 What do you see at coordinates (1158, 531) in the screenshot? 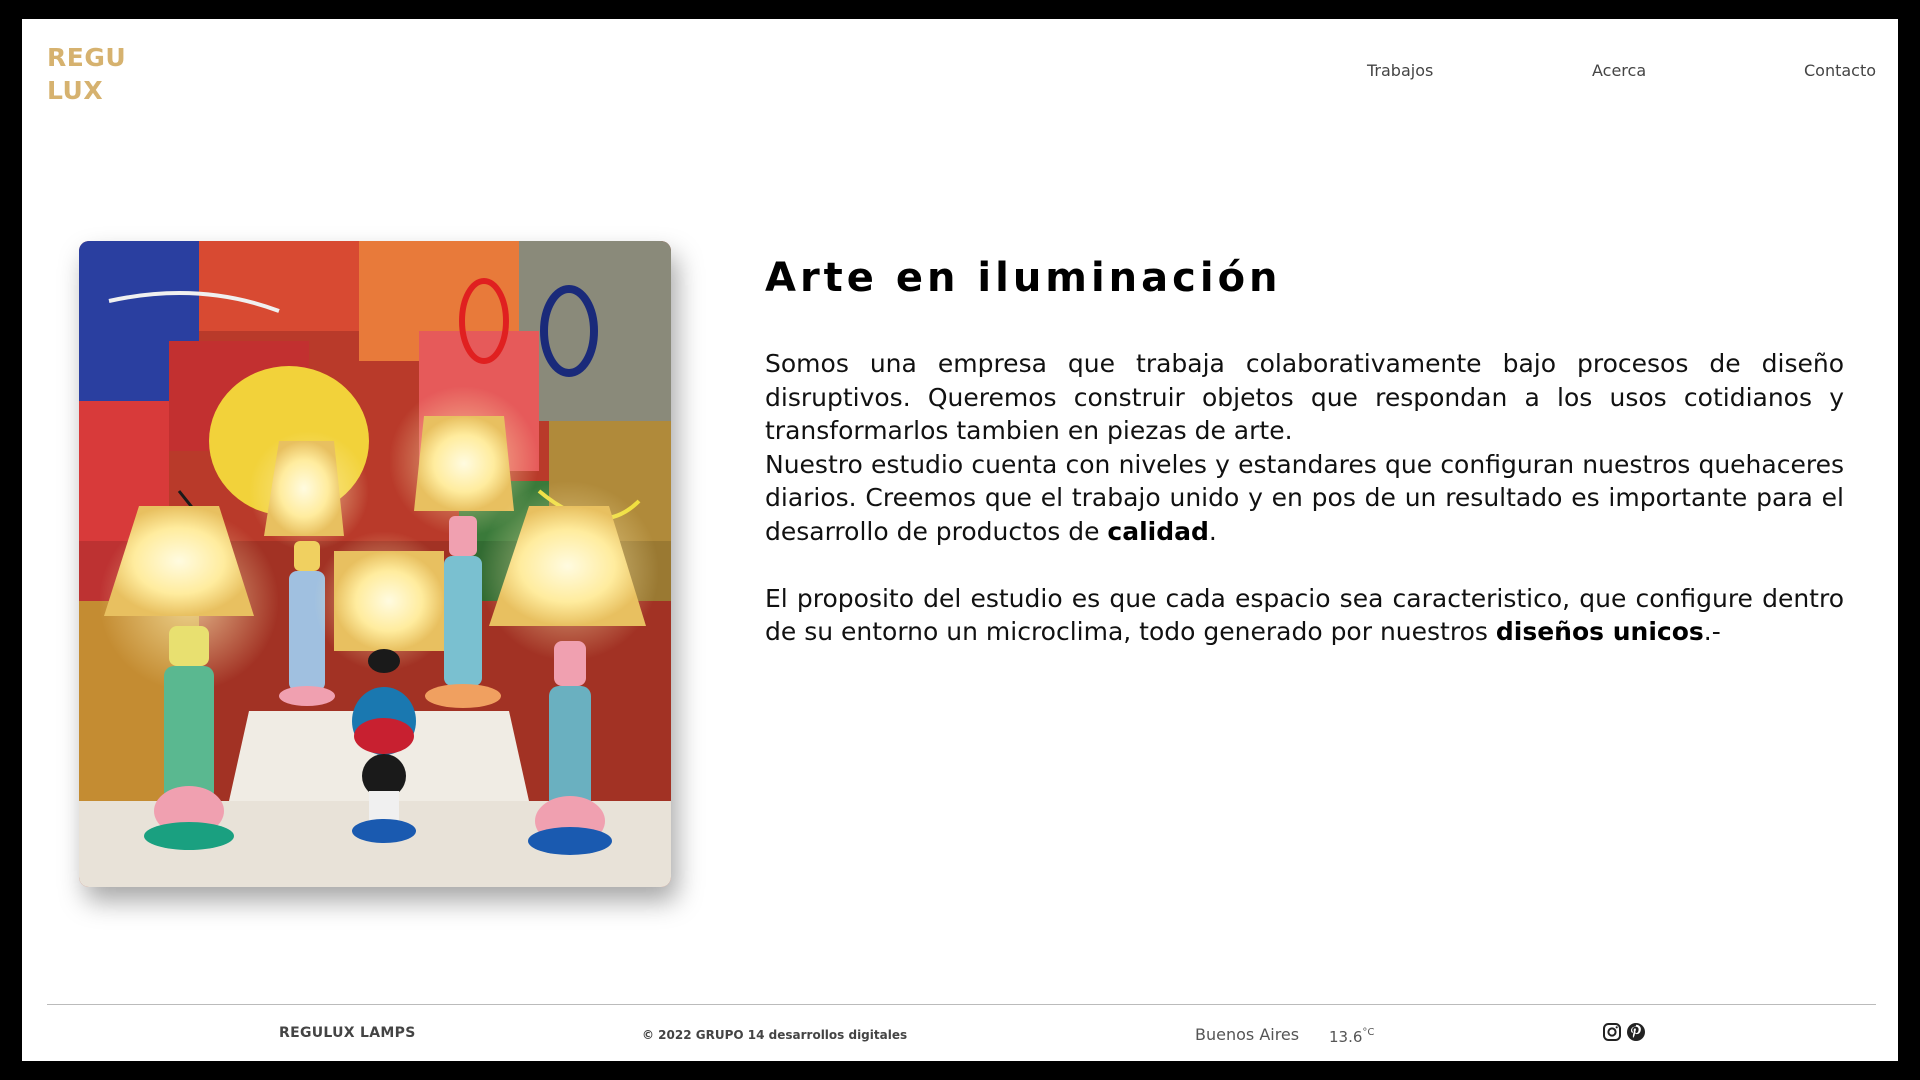
I see `paragraph-2-emphasis: calidad` at bounding box center [1158, 531].